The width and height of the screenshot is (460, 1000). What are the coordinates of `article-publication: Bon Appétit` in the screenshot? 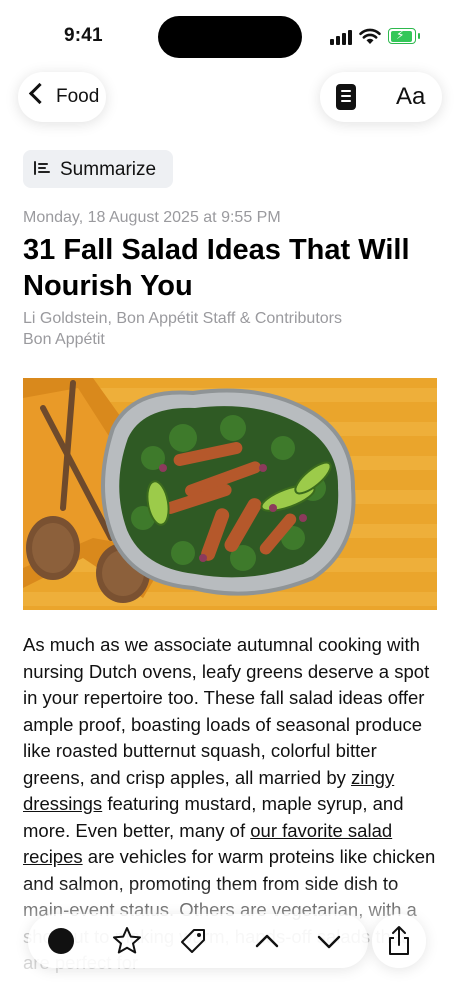 It's located at (64, 339).